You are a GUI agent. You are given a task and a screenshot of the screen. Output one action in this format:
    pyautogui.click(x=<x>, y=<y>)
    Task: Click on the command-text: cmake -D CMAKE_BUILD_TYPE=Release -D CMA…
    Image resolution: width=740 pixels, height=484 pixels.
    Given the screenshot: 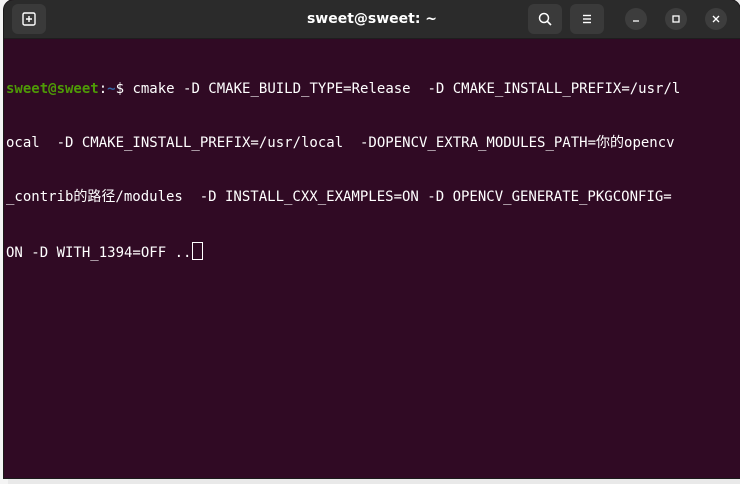 What is the action you would take?
    pyautogui.click(x=406, y=89)
    